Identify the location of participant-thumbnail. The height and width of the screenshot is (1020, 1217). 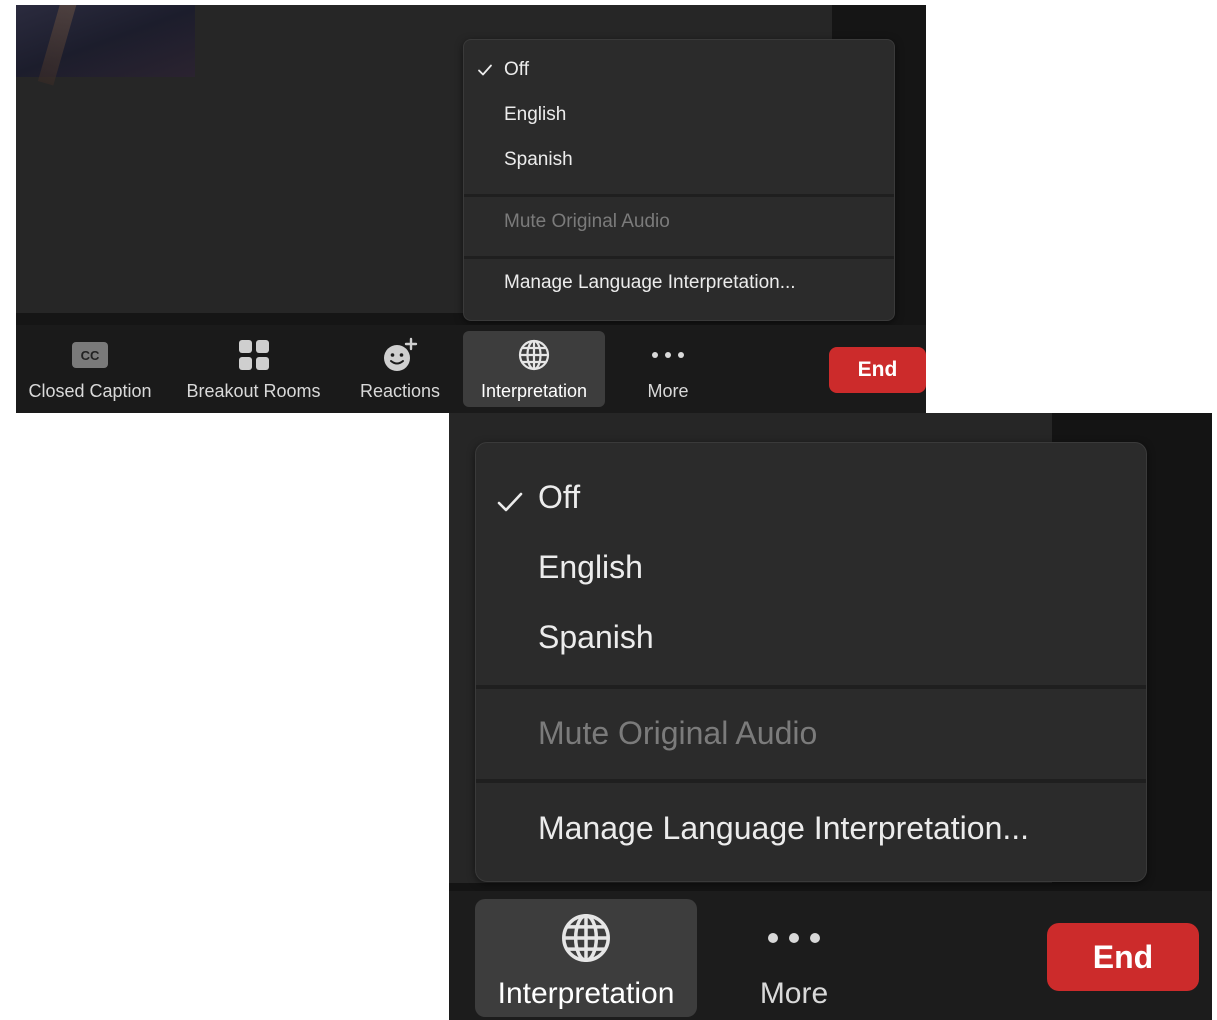
(105, 41).